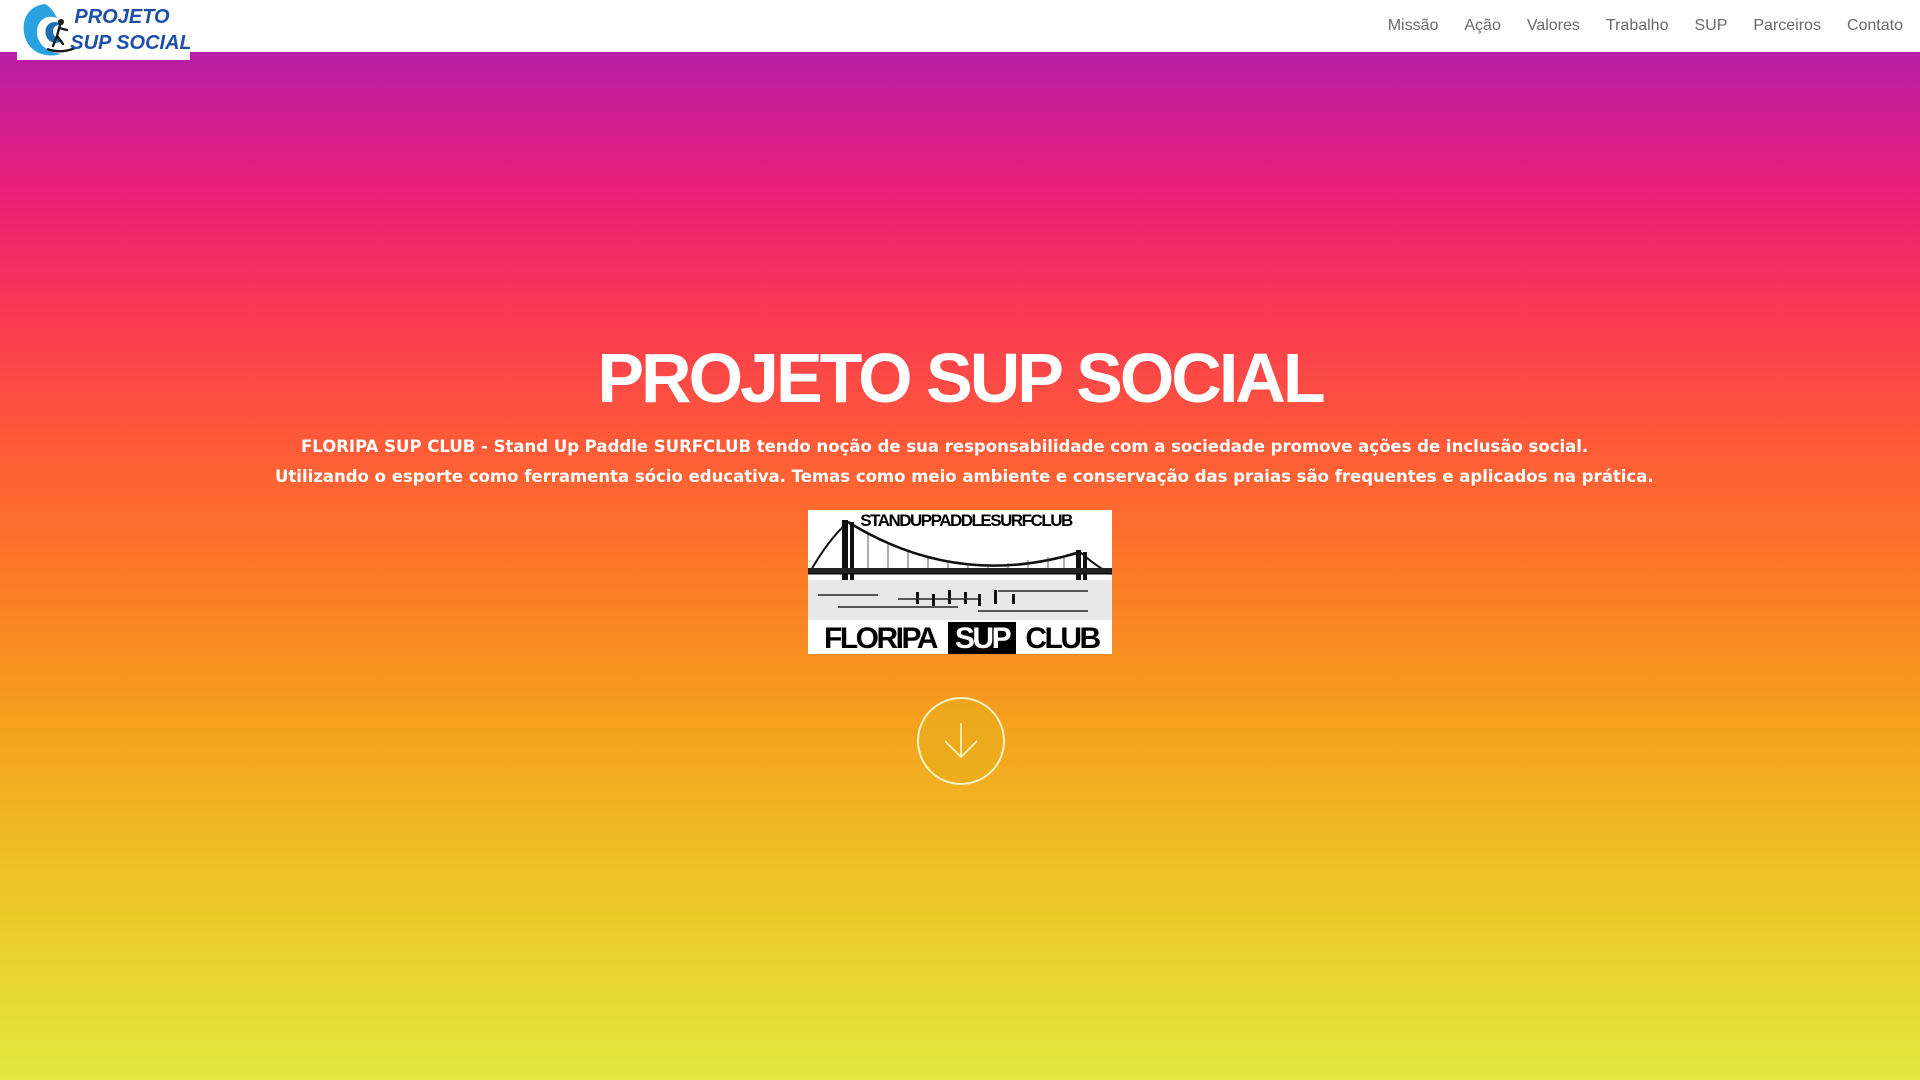 The image size is (1920, 1080). What do you see at coordinates (1062, 638) in the screenshot?
I see `banner-bottom-right: CLUB` at bounding box center [1062, 638].